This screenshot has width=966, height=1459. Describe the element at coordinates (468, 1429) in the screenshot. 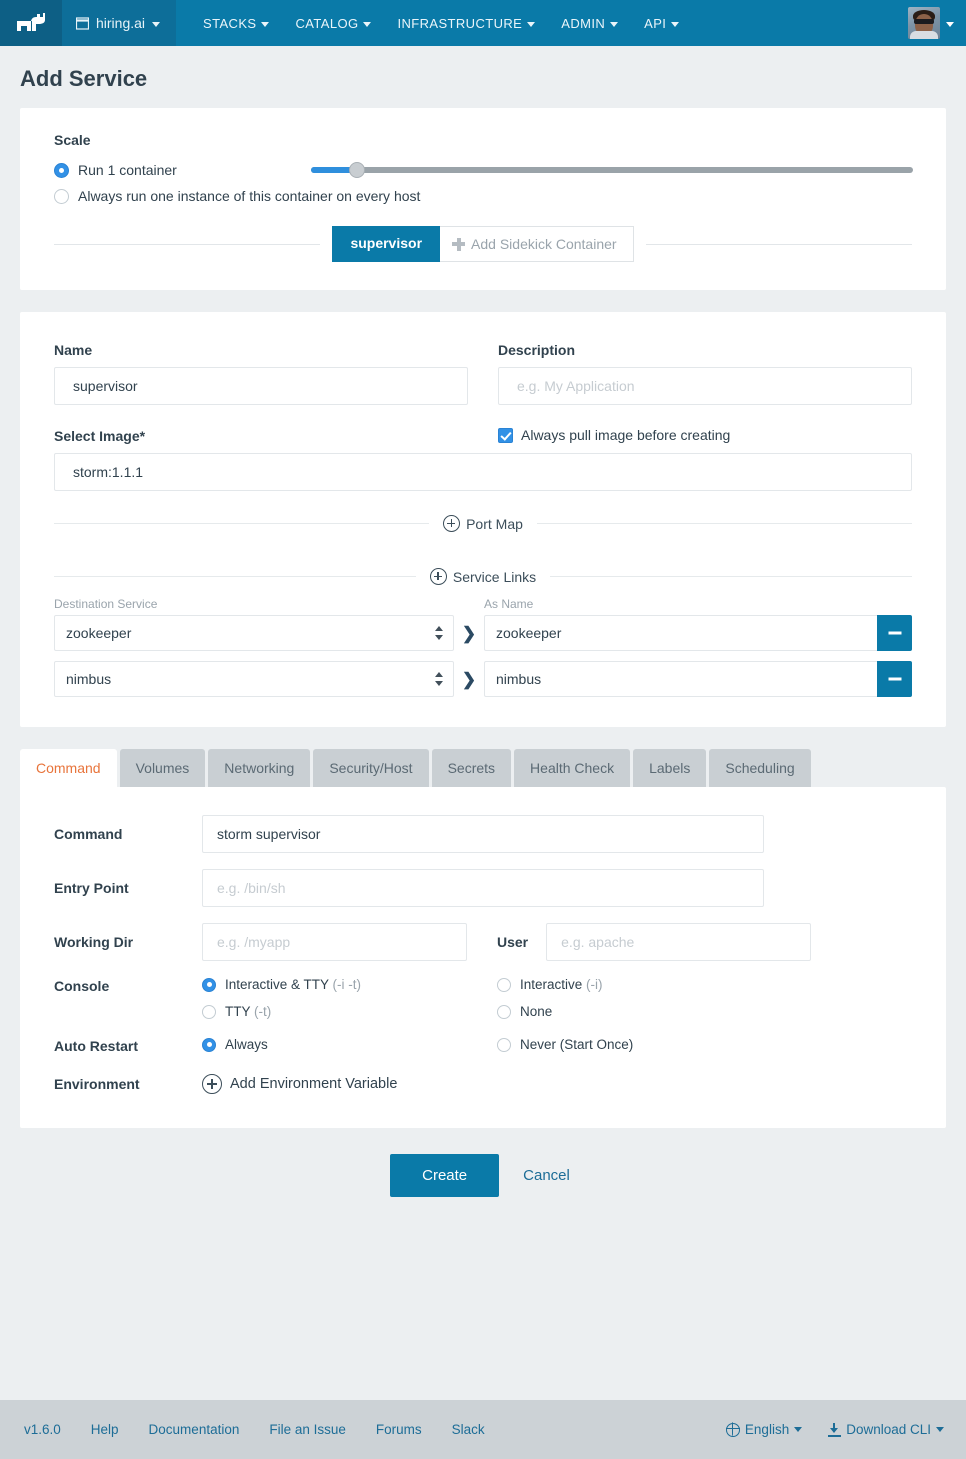

I see `footer-link-slack: Slack` at that location.